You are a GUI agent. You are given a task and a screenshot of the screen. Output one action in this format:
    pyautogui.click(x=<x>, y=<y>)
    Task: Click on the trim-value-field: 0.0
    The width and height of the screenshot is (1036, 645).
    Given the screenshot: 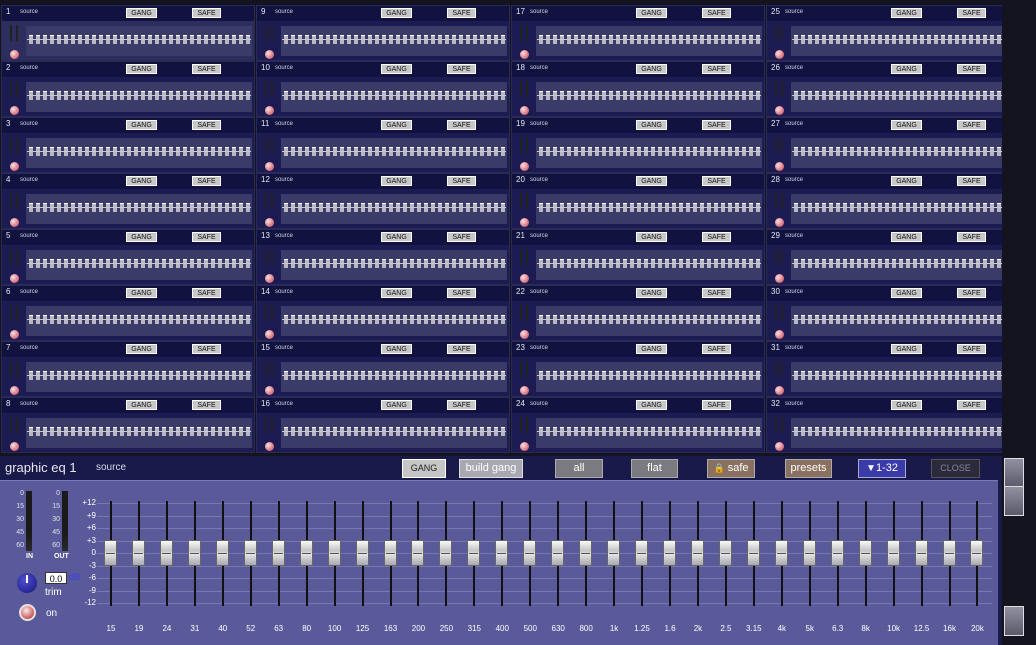 What is the action you would take?
    pyautogui.click(x=56, y=578)
    